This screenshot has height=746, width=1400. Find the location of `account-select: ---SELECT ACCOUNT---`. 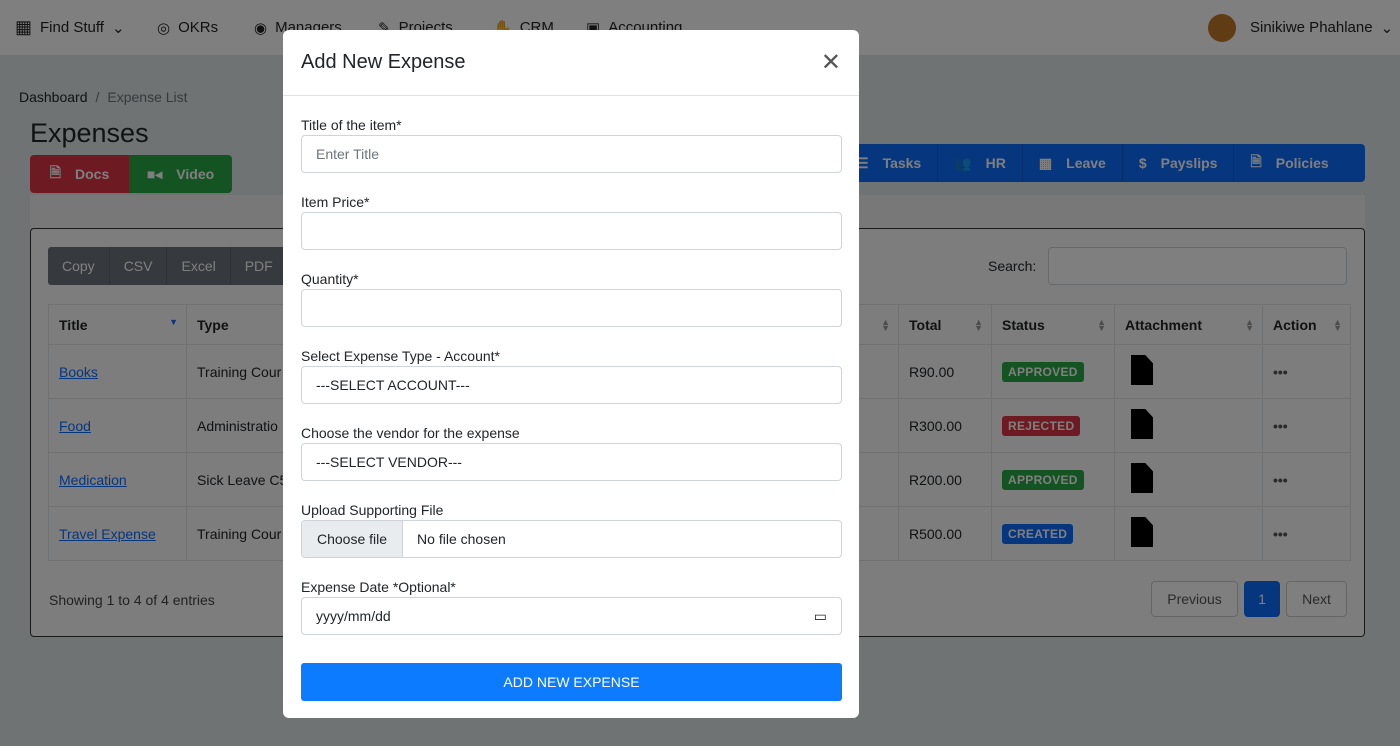

account-select: ---SELECT ACCOUNT--- is located at coordinates (571, 385).